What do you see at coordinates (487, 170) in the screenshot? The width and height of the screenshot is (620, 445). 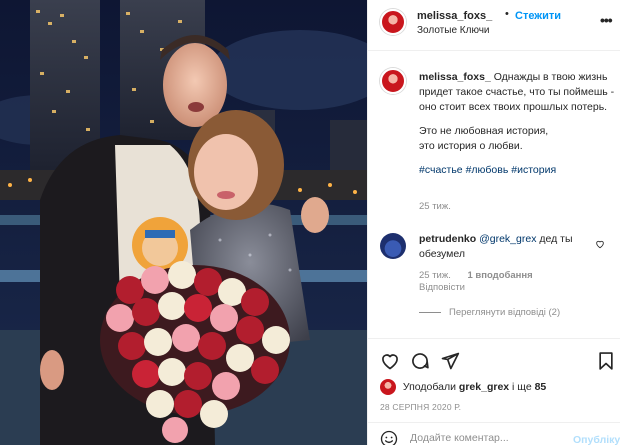 I see `hashtag-link: #любовь` at bounding box center [487, 170].